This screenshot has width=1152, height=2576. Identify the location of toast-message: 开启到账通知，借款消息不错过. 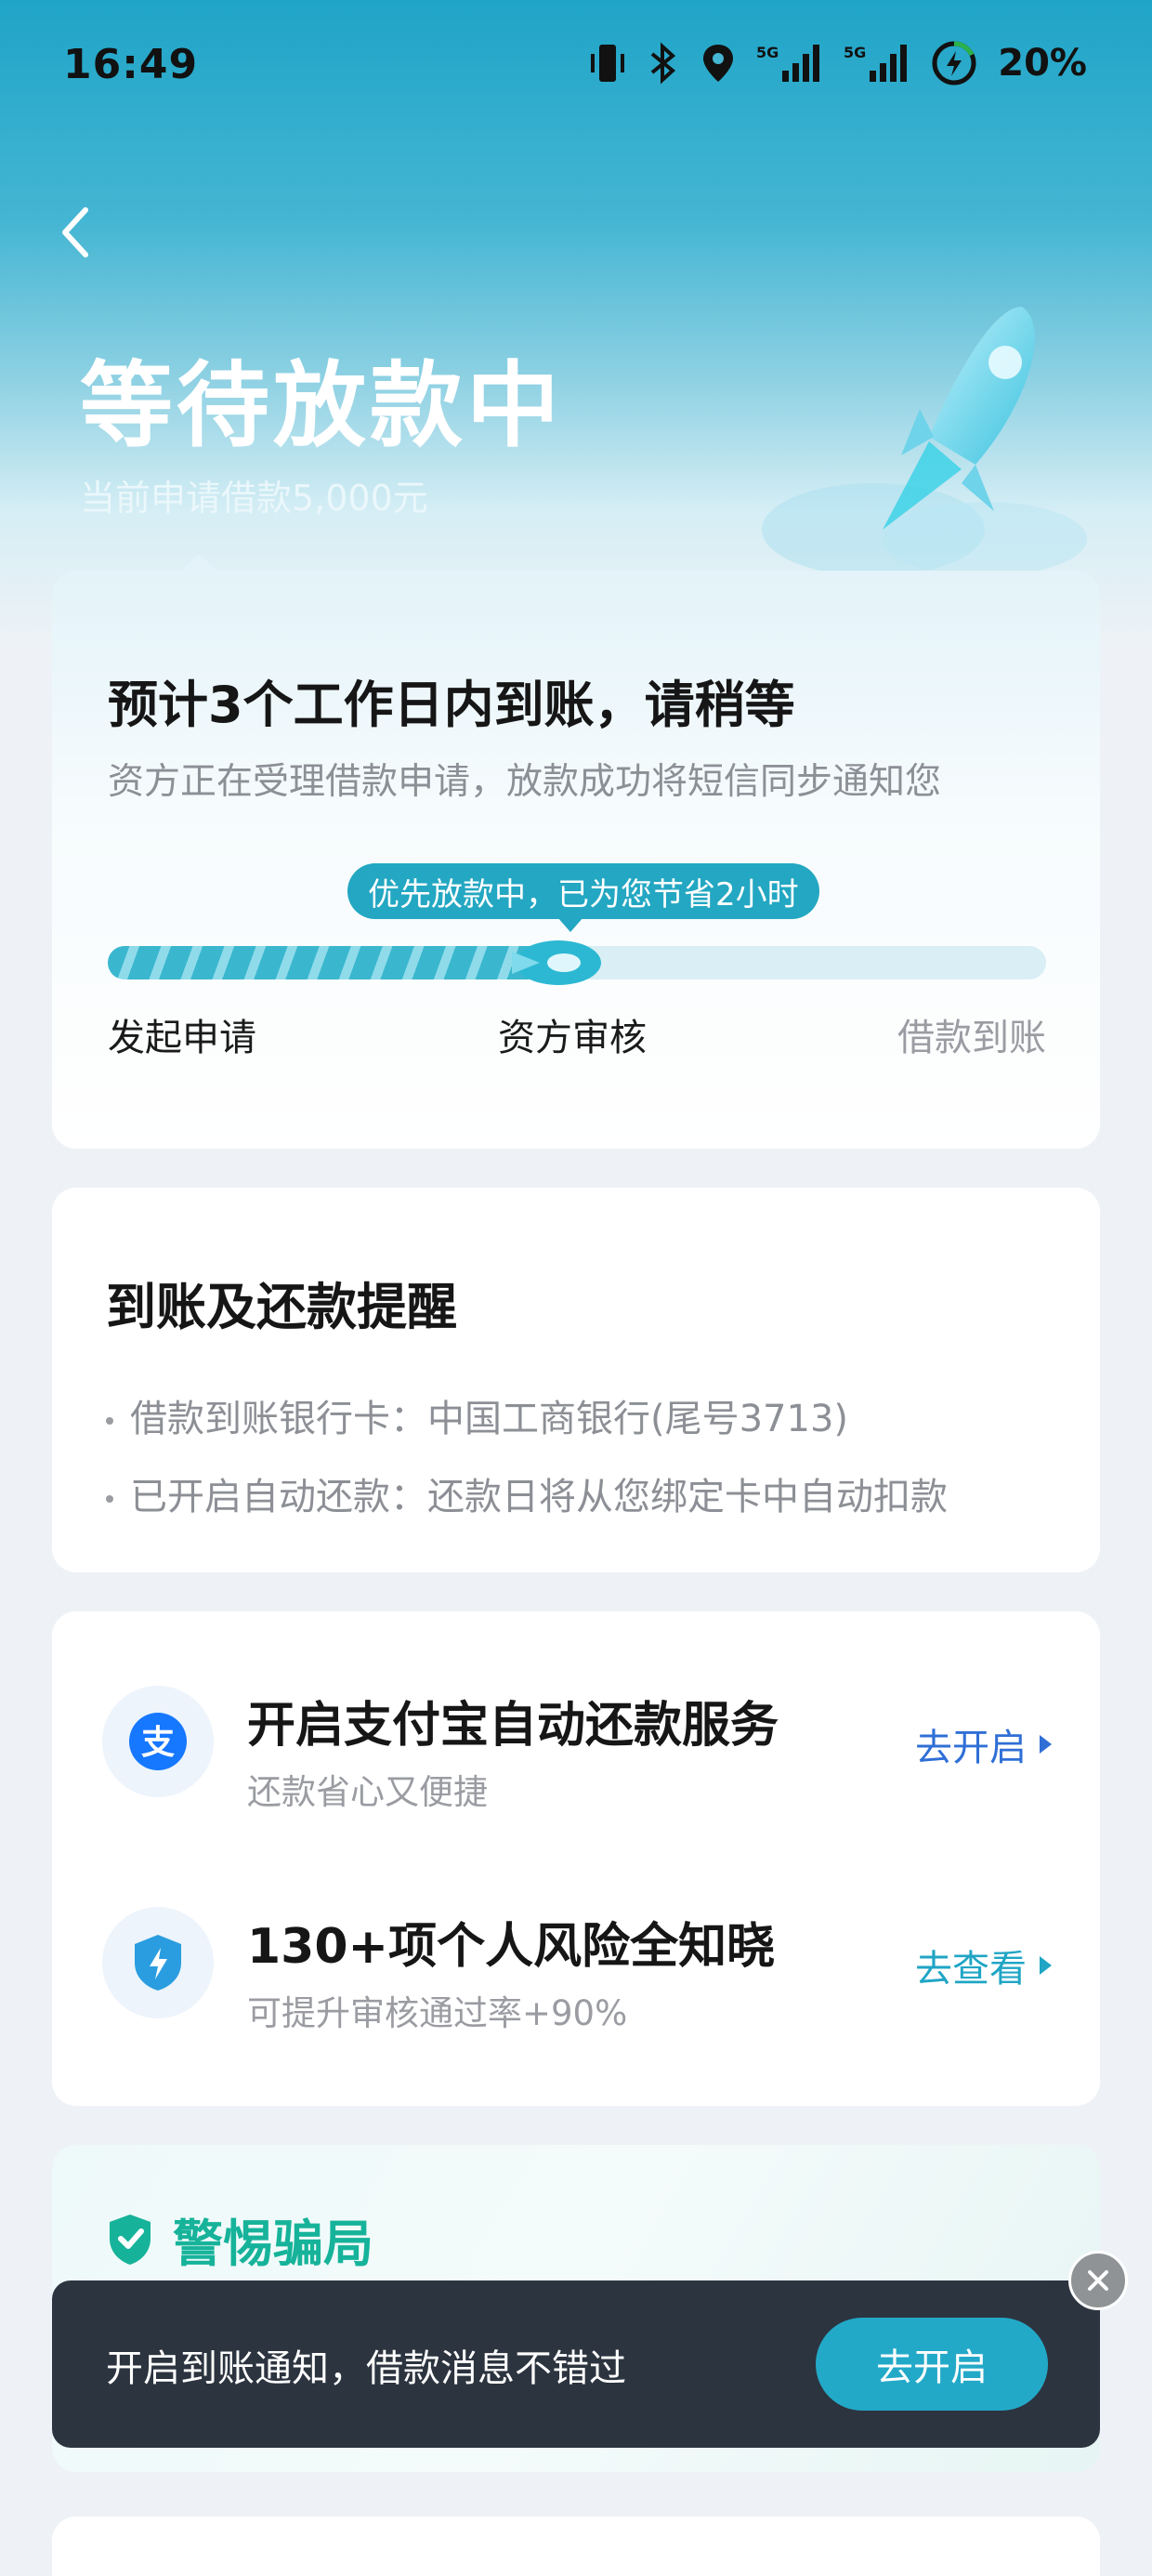
(366, 2368).